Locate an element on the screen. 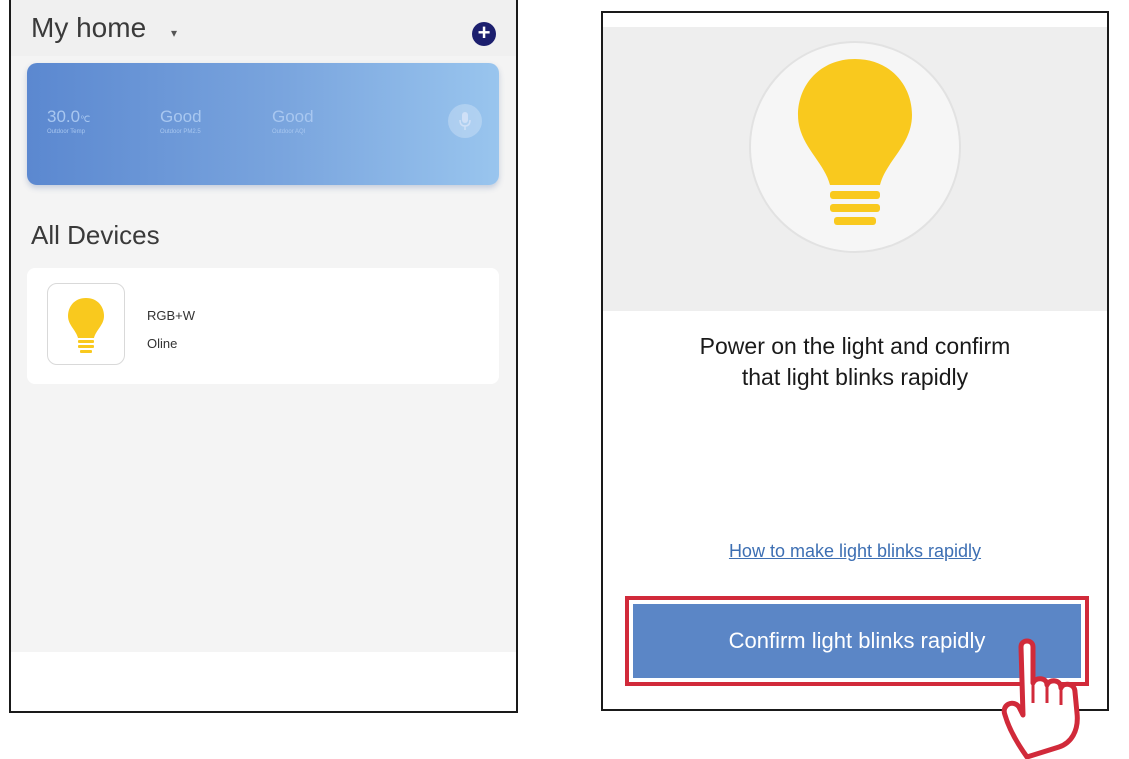 The width and height of the screenshot is (1129, 759). plus-icon: + is located at coordinates (484, 32).